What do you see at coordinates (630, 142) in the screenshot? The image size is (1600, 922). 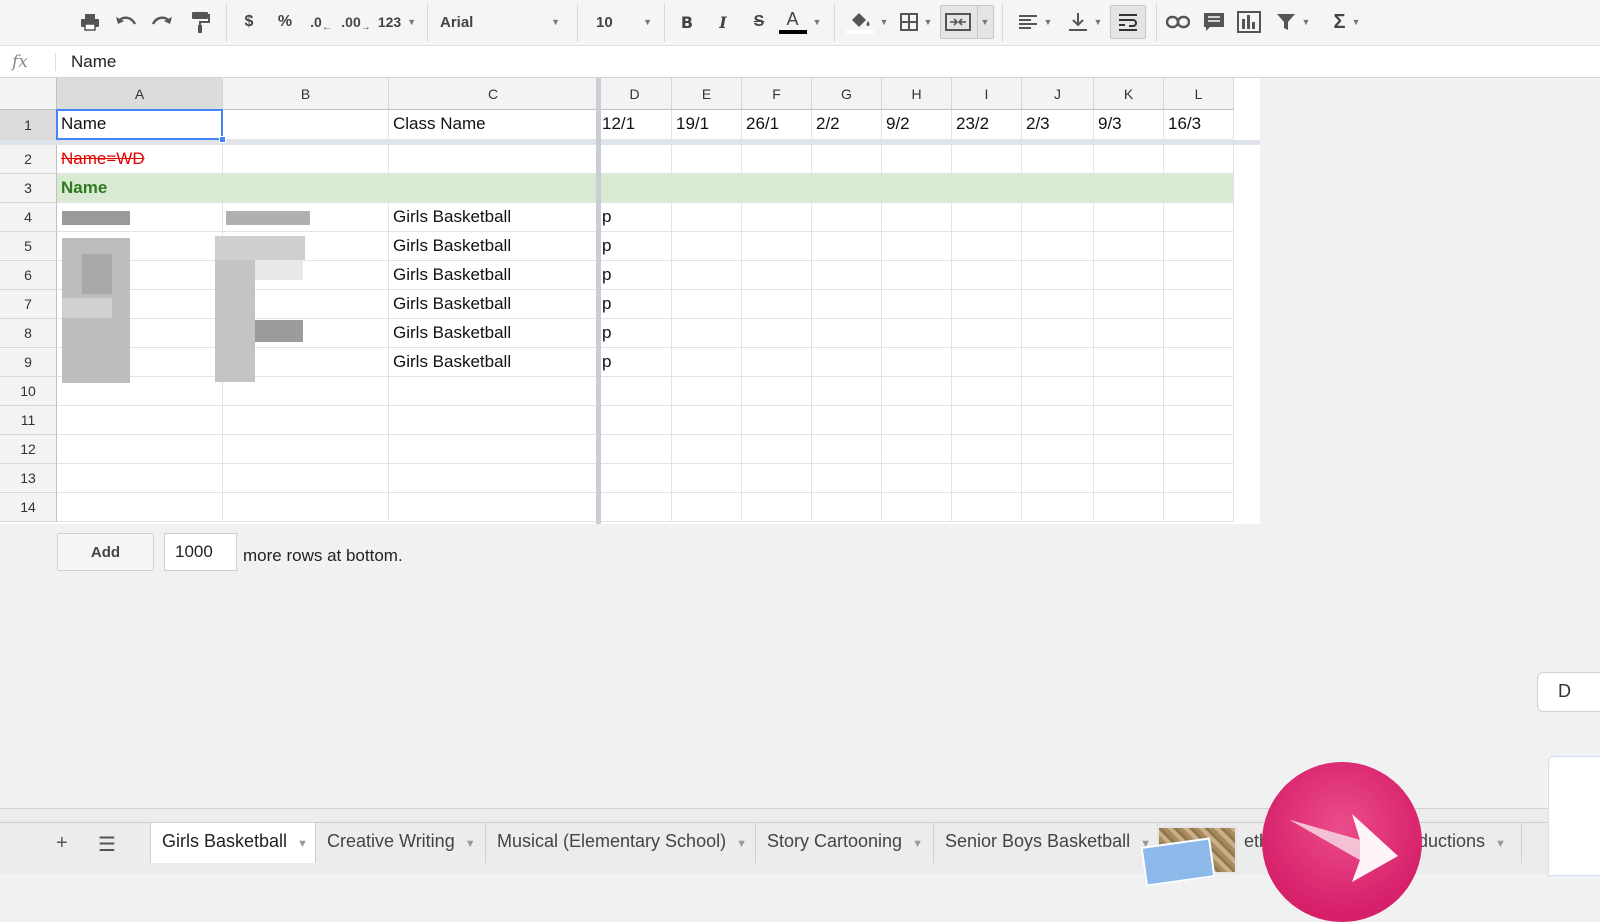 I see `frozen-row-divider` at bounding box center [630, 142].